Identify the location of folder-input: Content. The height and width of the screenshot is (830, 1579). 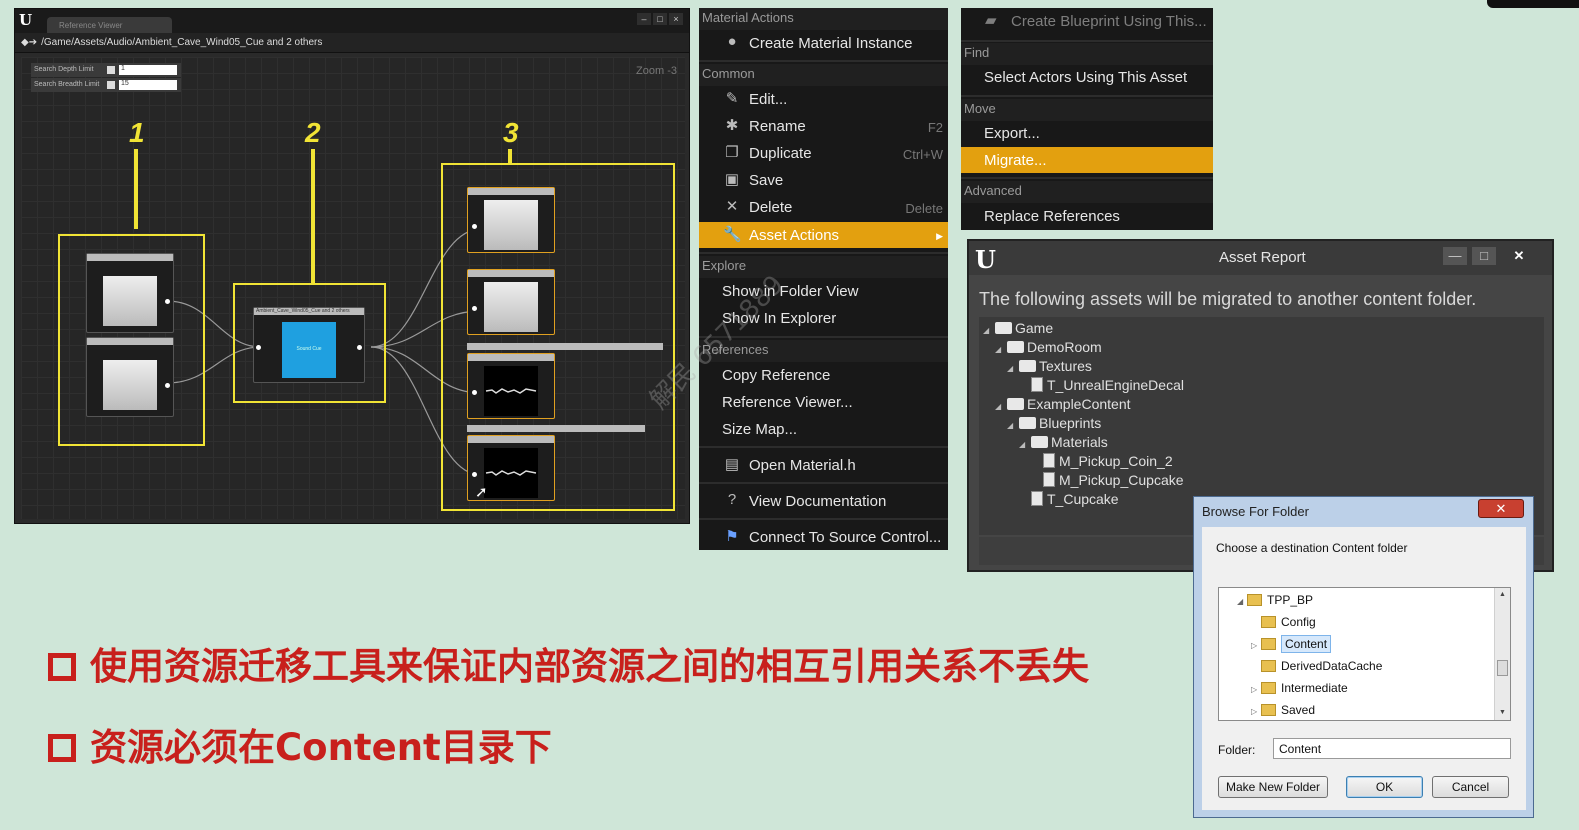
(1392, 748).